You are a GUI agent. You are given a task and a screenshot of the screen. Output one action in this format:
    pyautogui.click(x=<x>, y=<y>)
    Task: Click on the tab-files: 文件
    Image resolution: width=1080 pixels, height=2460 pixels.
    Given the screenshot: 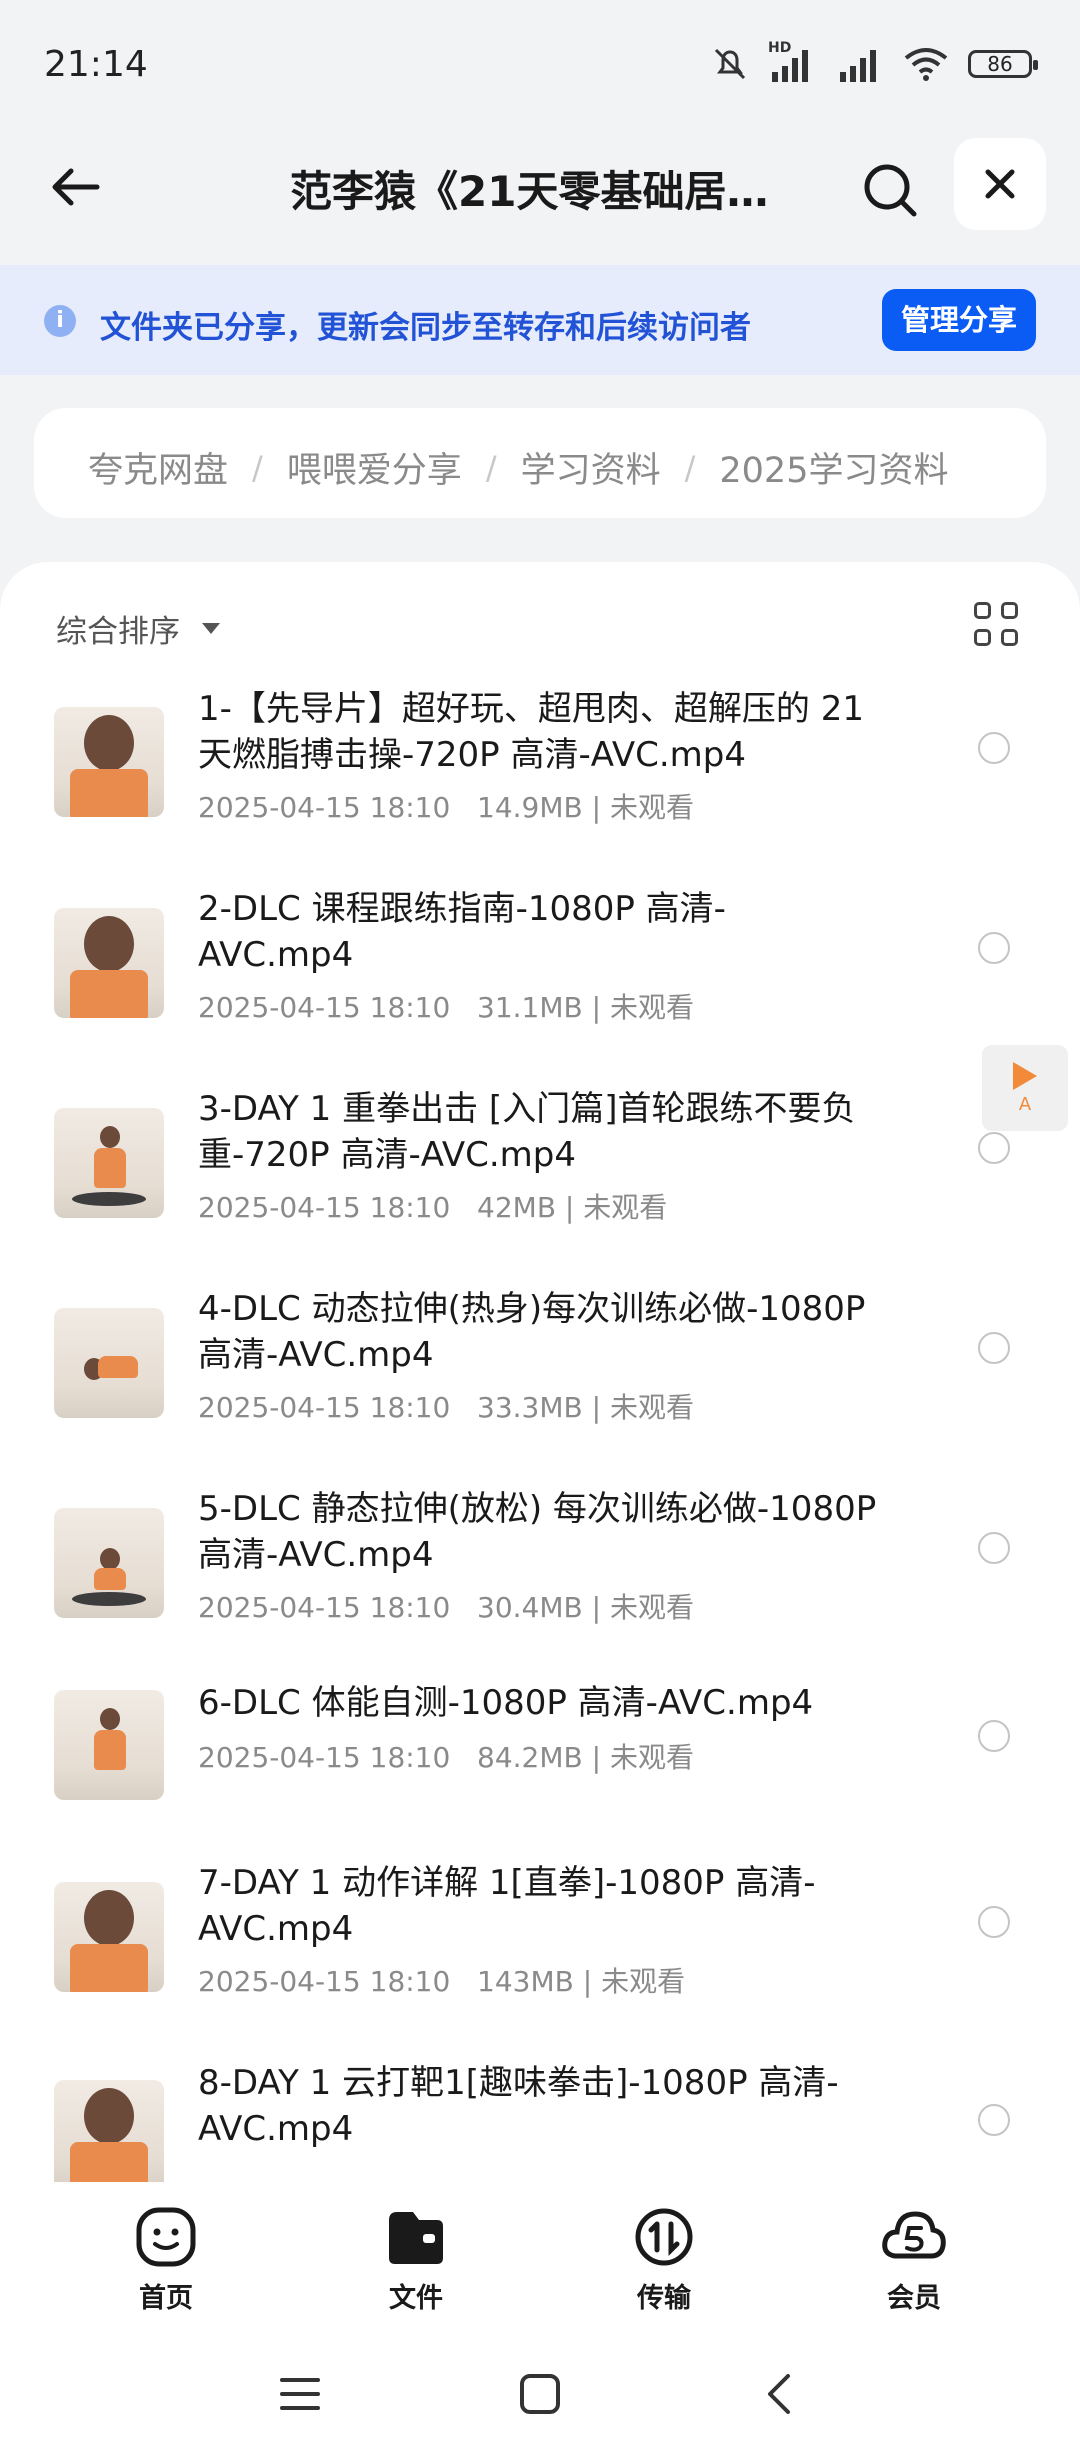 What is the action you would take?
    pyautogui.click(x=416, y=2260)
    